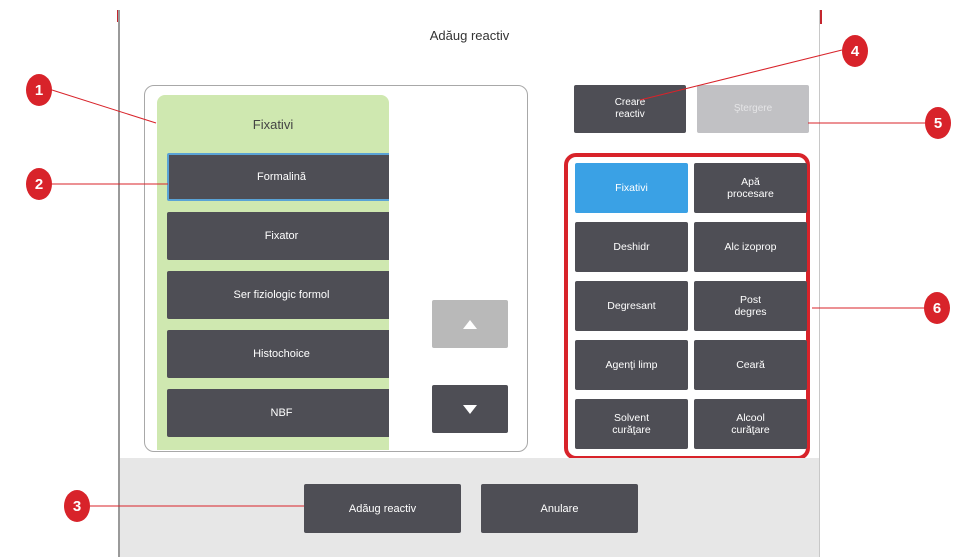 Image resolution: width=965 pixels, height=557 pixels. Describe the element at coordinates (77, 506) in the screenshot. I see `callout-3: 3` at that location.